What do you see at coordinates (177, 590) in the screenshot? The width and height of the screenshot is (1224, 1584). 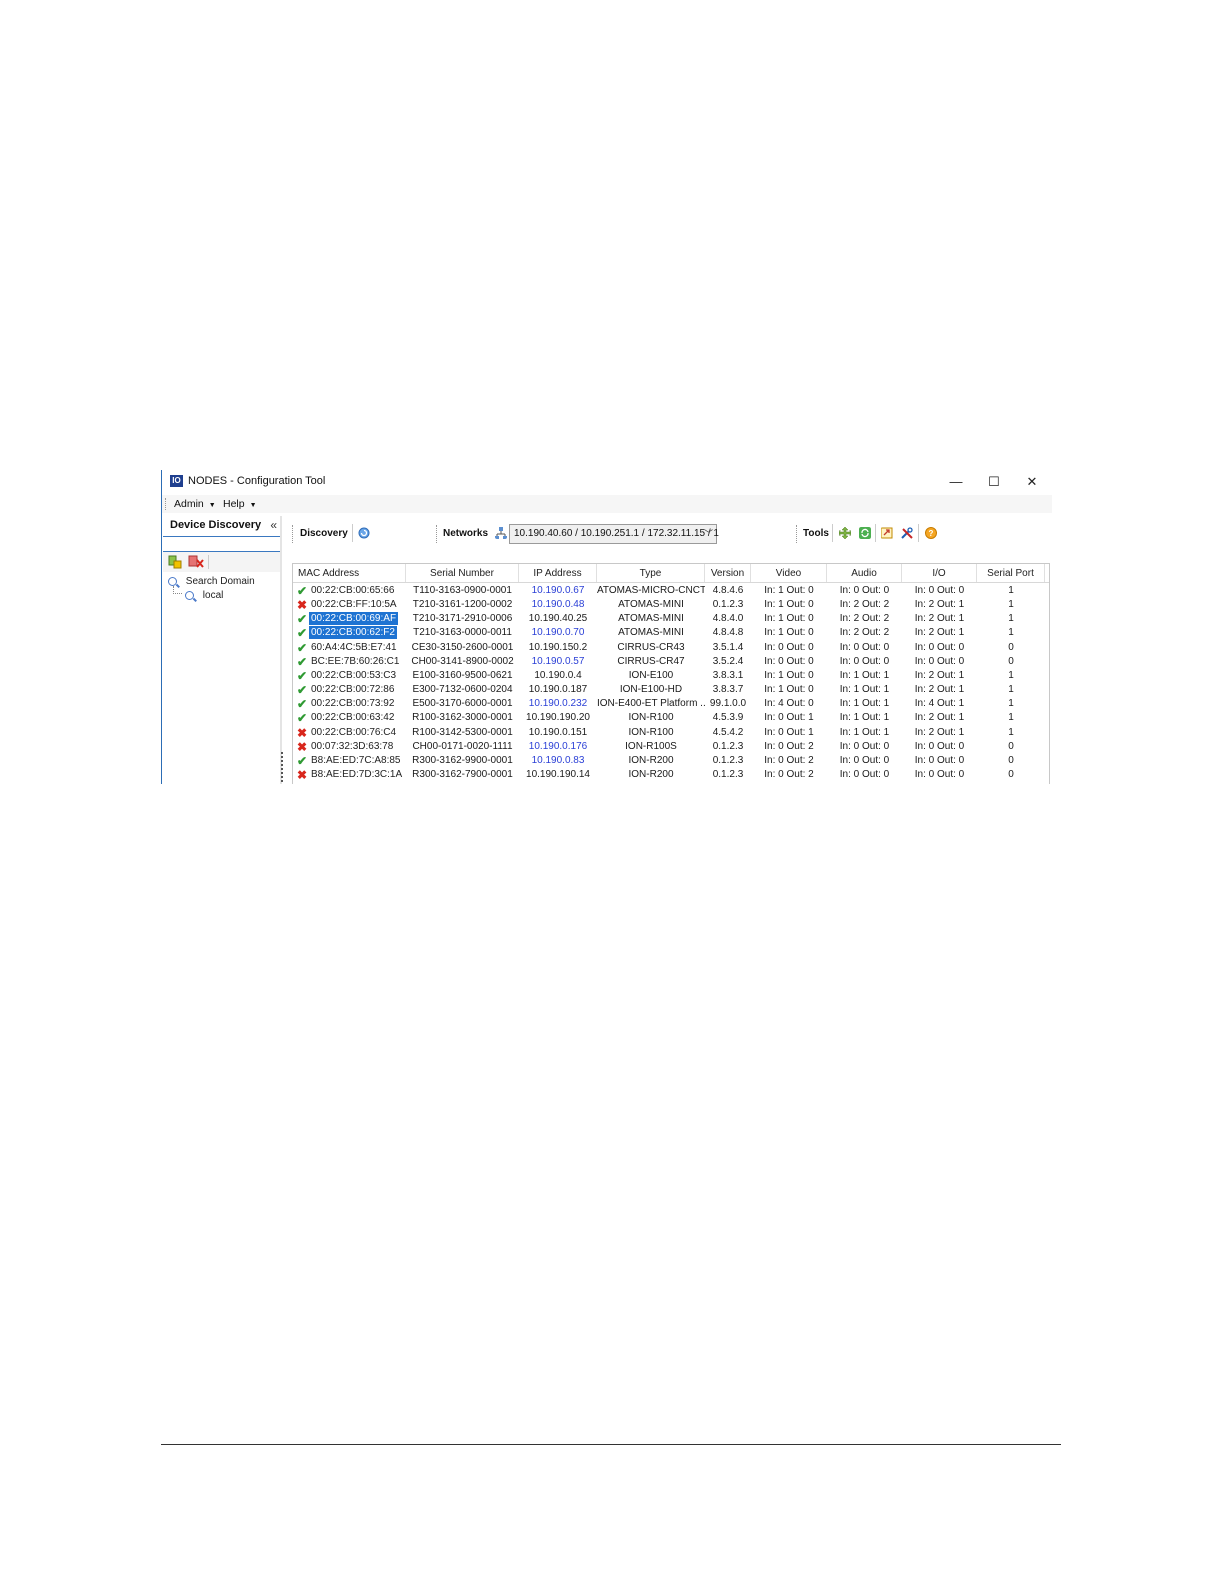 I see `tree-connector` at bounding box center [177, 590].